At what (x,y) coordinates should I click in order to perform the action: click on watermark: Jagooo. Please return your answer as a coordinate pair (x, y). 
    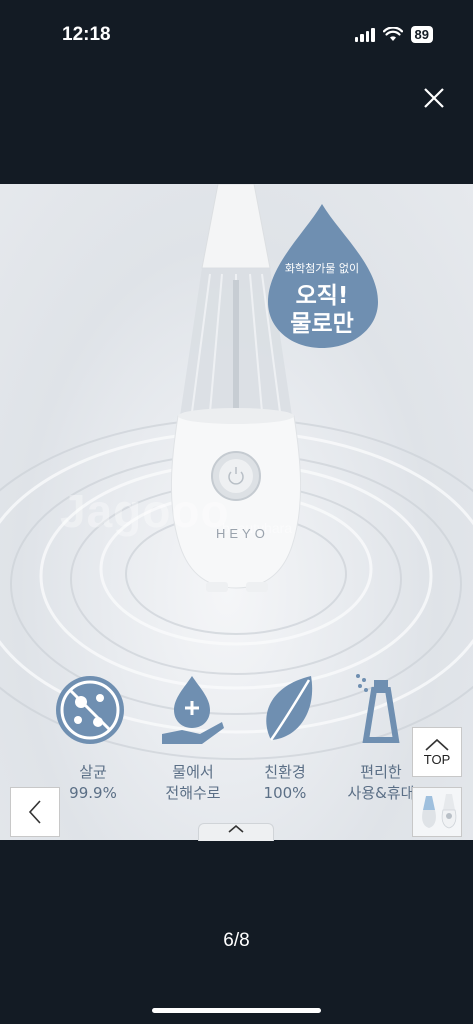
    Looking at the image, I should click on (145, 511).